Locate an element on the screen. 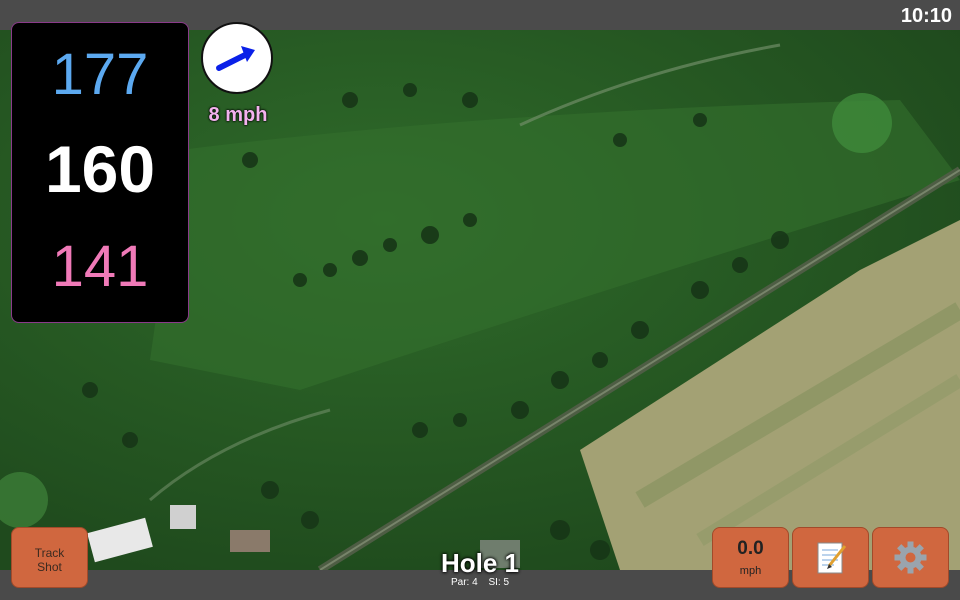 The height and width of the screenshot is (600, 960). hole-par: Par: 4 is located at coordinates (464, 582).